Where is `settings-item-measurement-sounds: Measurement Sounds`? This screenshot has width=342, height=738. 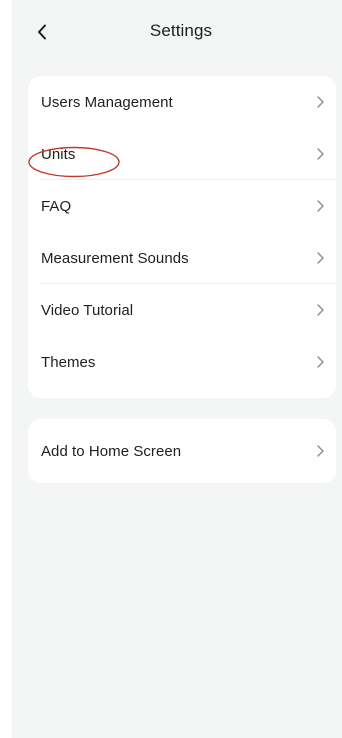
settings-item-measurement-sounds: Measurement Sounds is located at coordinates (182, 258).